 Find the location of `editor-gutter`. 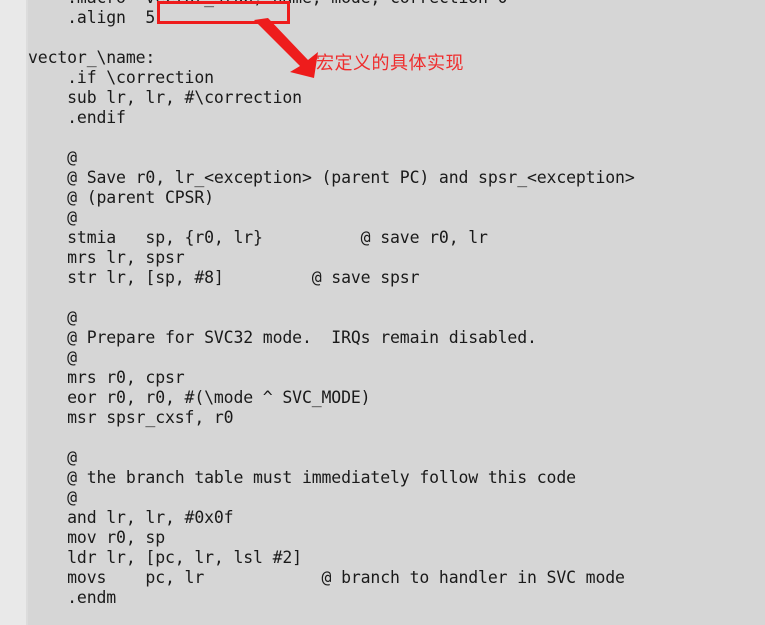

editor-gutter is located at coordinates (13, 312).